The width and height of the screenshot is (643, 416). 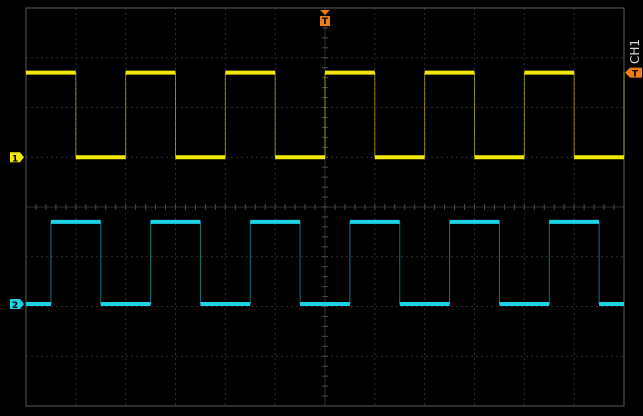 What do you see at coordinates (325, 22) in the screenshot?
I see `trigger-label: T` at bounding box center [325, 22].